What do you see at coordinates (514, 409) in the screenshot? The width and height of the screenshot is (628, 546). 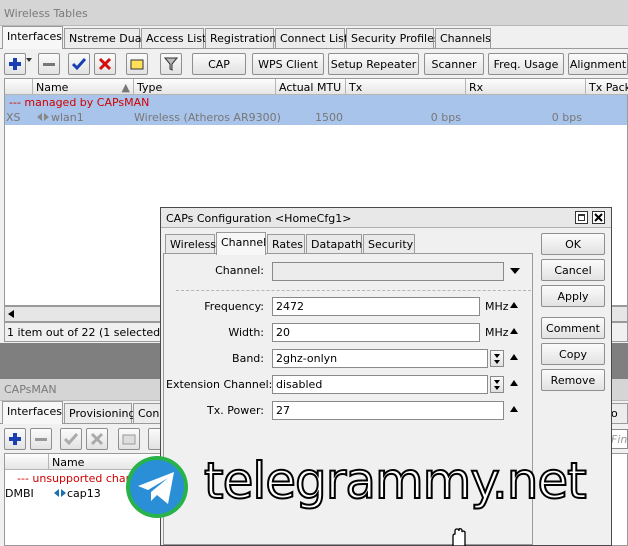 I see `tx-power-collapse-icon` at bounding box center [514, 409].